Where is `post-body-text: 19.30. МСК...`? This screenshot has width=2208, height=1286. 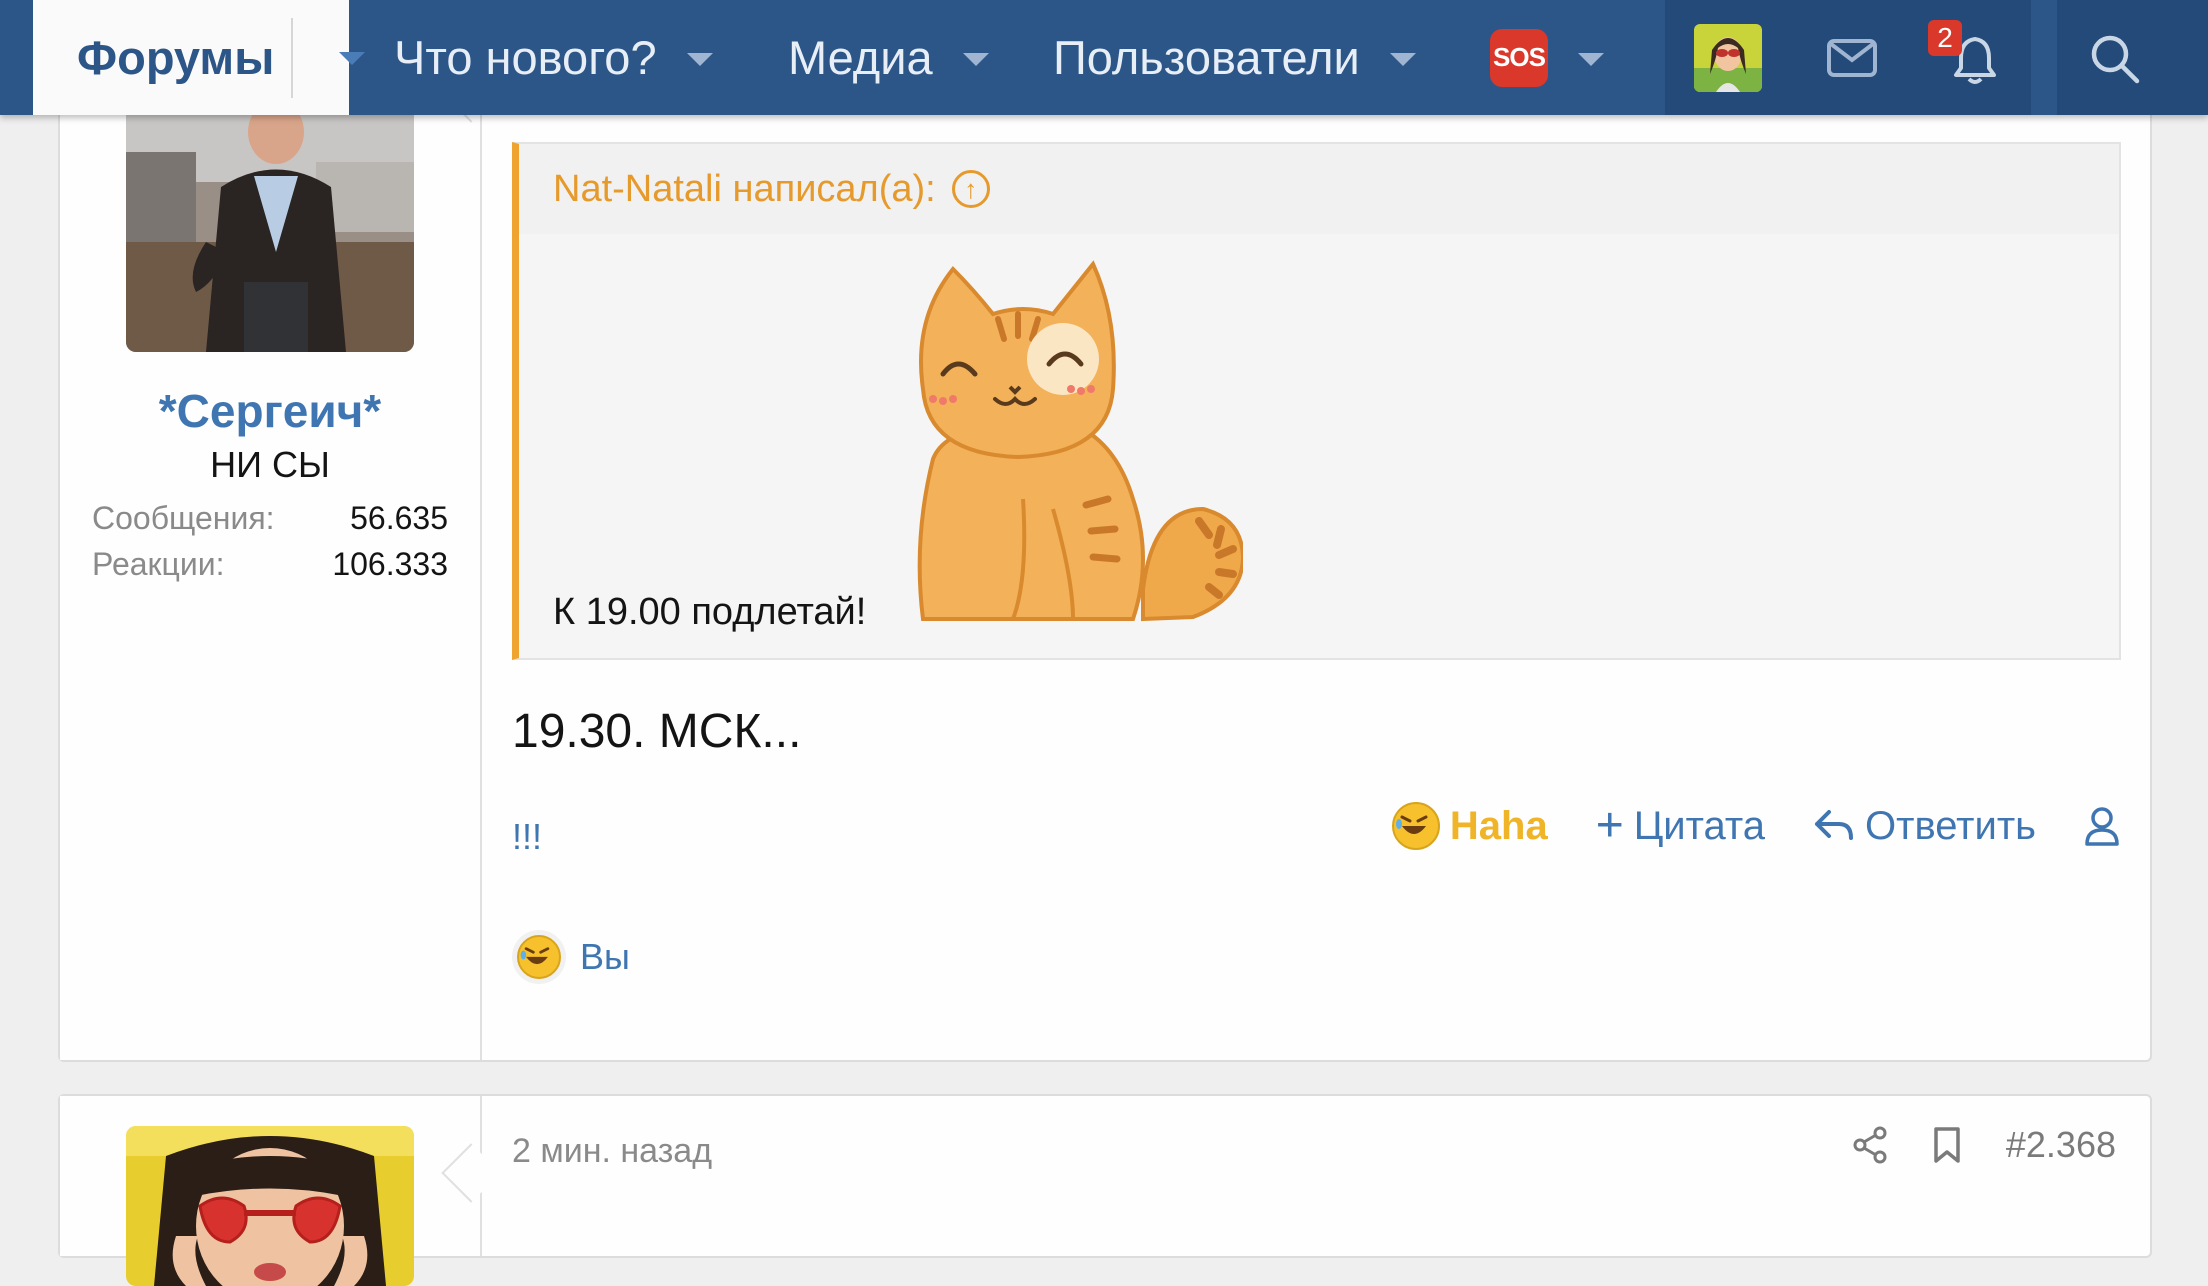 post-body-text: 19.30. МСК... is located at coordinates (657, 731).